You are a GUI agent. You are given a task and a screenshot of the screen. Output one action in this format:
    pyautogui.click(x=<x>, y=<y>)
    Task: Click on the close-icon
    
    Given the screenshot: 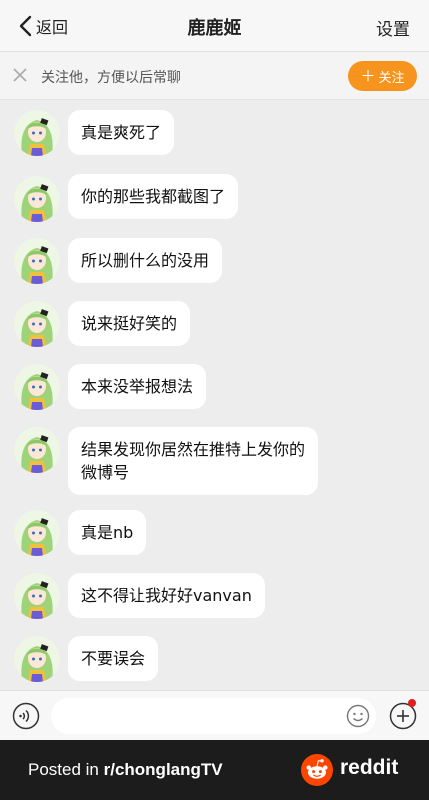 What is the action you would take?
    pyautogui.click(x=20, y=75)
    